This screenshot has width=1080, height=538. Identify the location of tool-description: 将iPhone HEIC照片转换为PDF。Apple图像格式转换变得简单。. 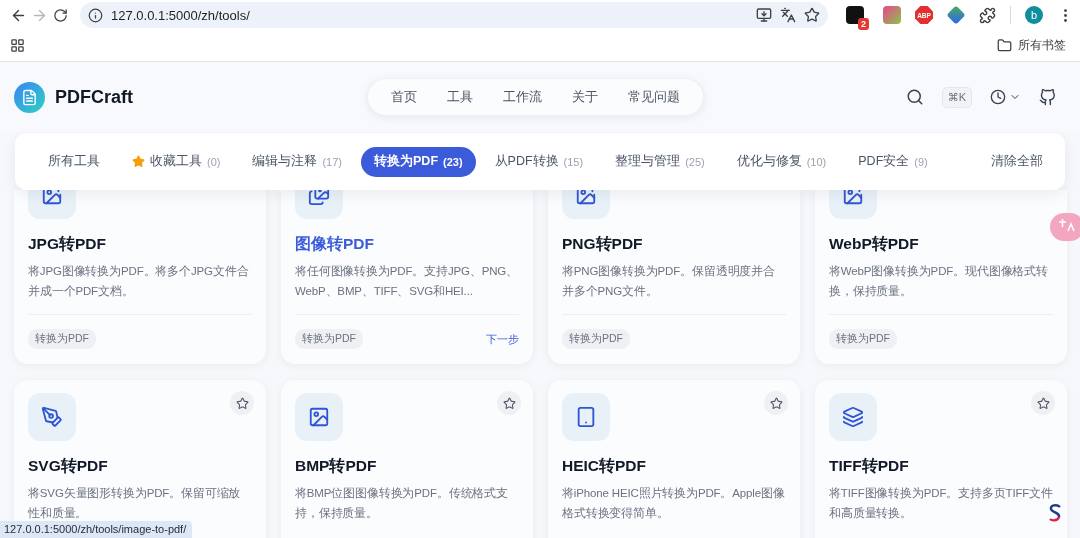
(674, 503).